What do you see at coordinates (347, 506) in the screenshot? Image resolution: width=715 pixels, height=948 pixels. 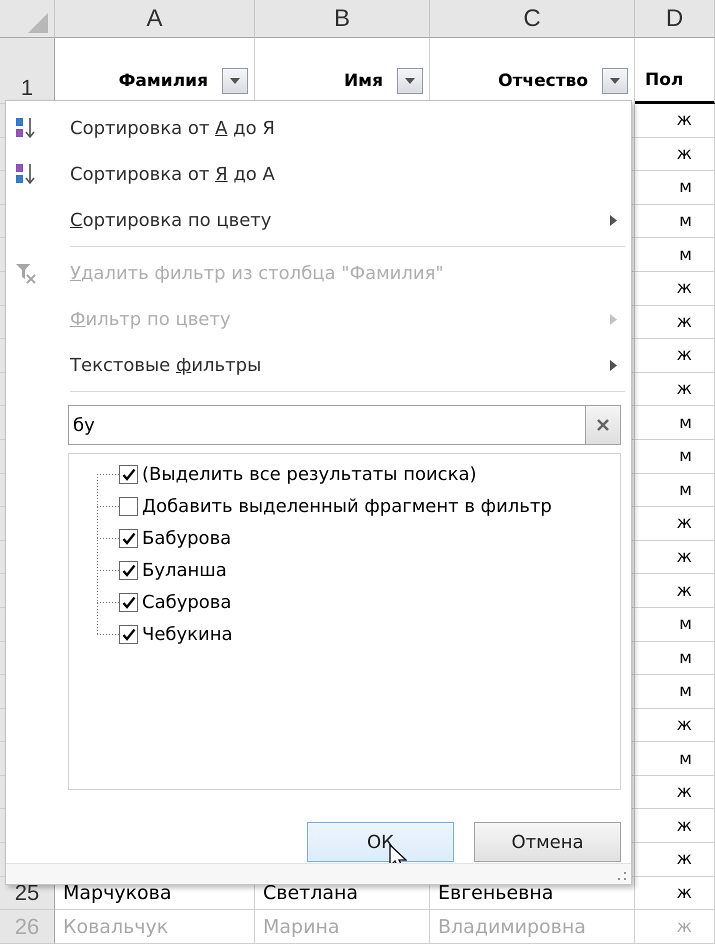 I see `checkbox-label: Добавить выделенный фрагмент в фильтр` at bounding box center [347, 506].